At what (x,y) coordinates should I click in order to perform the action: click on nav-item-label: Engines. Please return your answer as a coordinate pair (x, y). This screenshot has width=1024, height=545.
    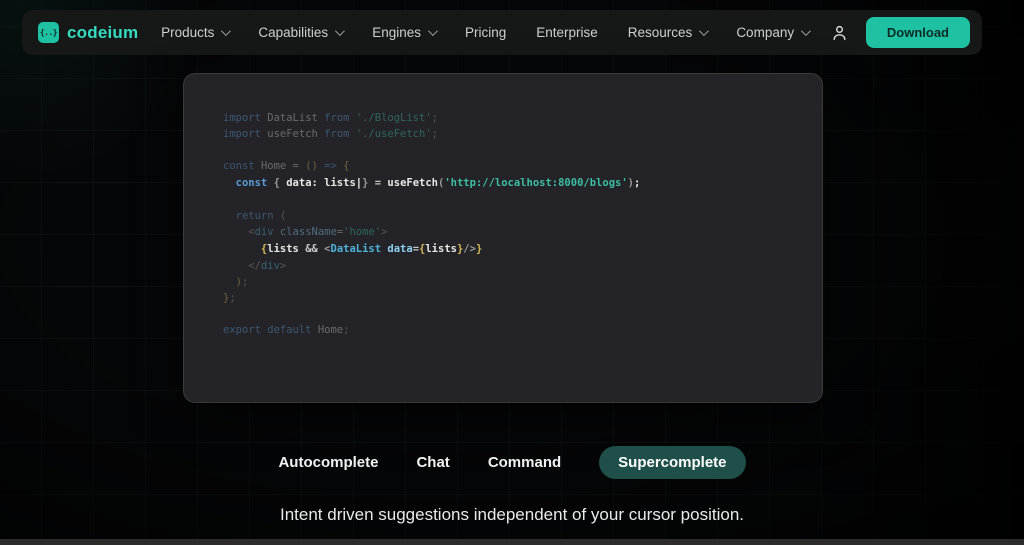
    Looking at the image, I should click on (396, 32).